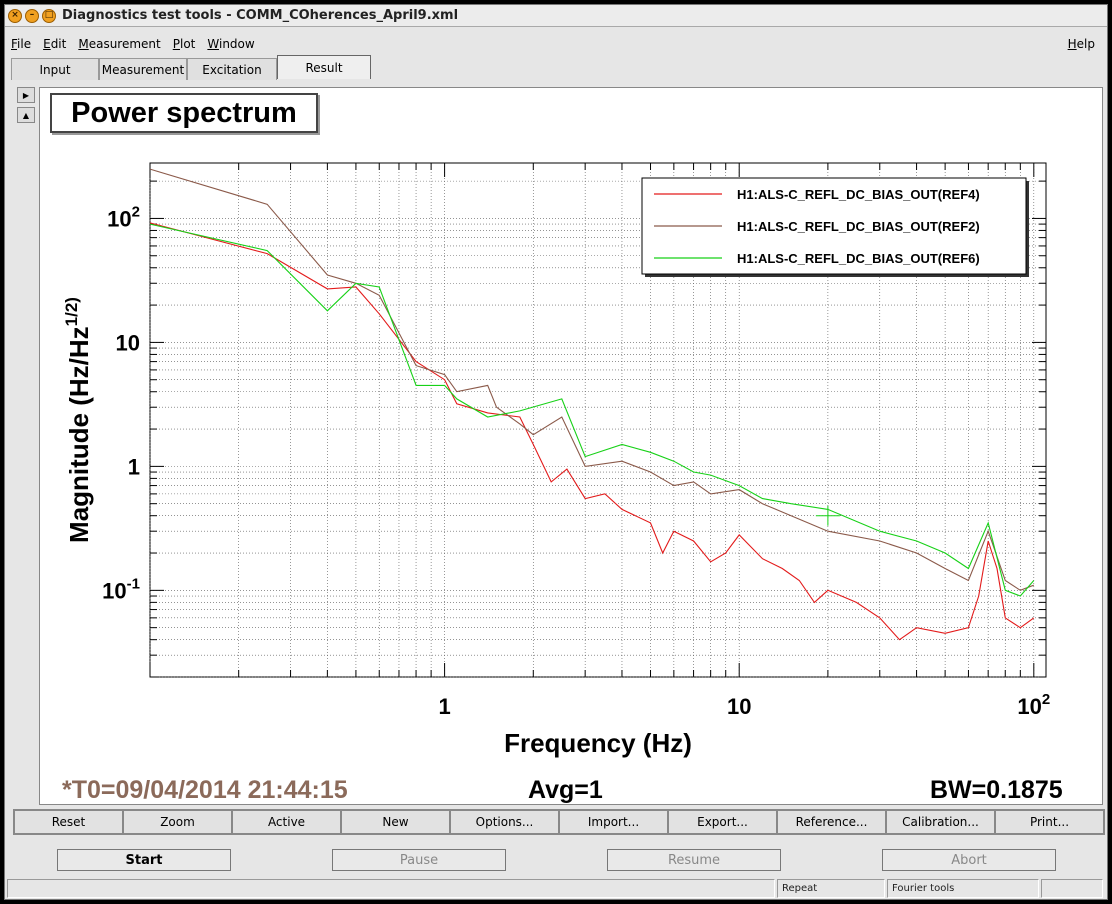 The width and height of the screenshot is (1112, 904). I want to click on start-button: Start, so click(144, 860).